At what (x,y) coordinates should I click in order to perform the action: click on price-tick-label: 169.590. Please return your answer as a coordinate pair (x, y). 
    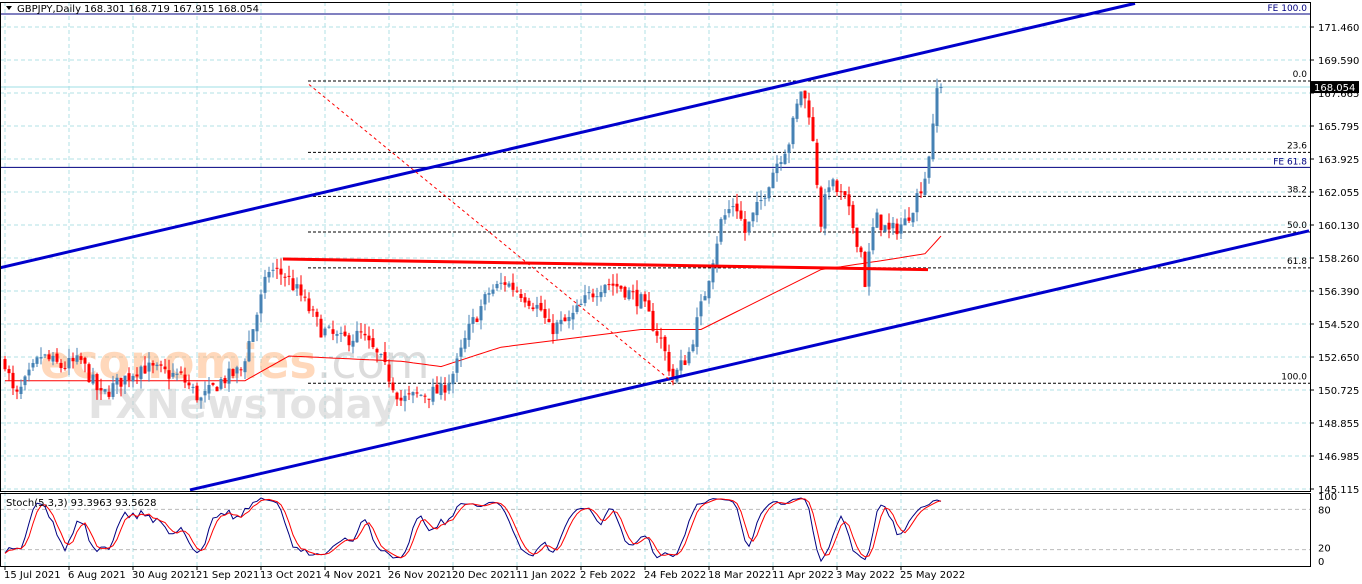
    Looking at the image, I should click on (1338, 61).